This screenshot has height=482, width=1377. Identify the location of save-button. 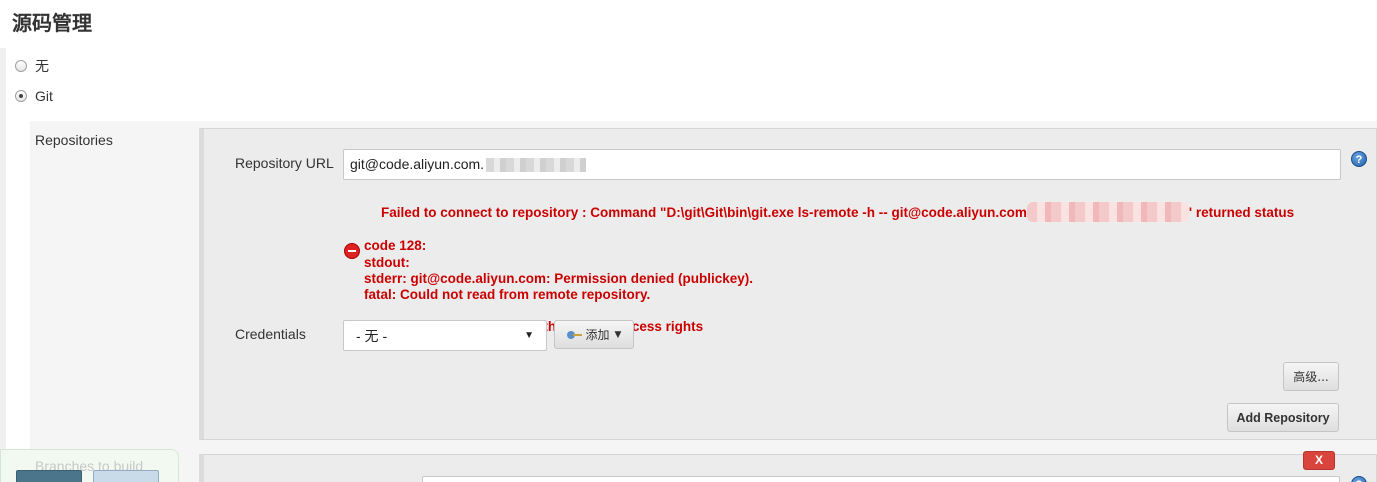
(49, 476).